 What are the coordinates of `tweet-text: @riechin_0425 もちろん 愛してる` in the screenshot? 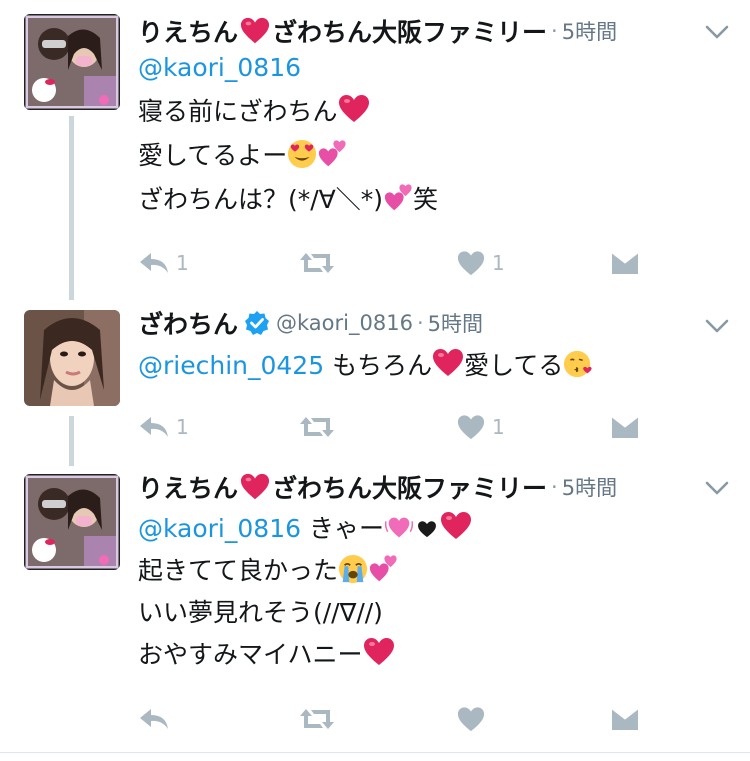 It's located at (365, 366).